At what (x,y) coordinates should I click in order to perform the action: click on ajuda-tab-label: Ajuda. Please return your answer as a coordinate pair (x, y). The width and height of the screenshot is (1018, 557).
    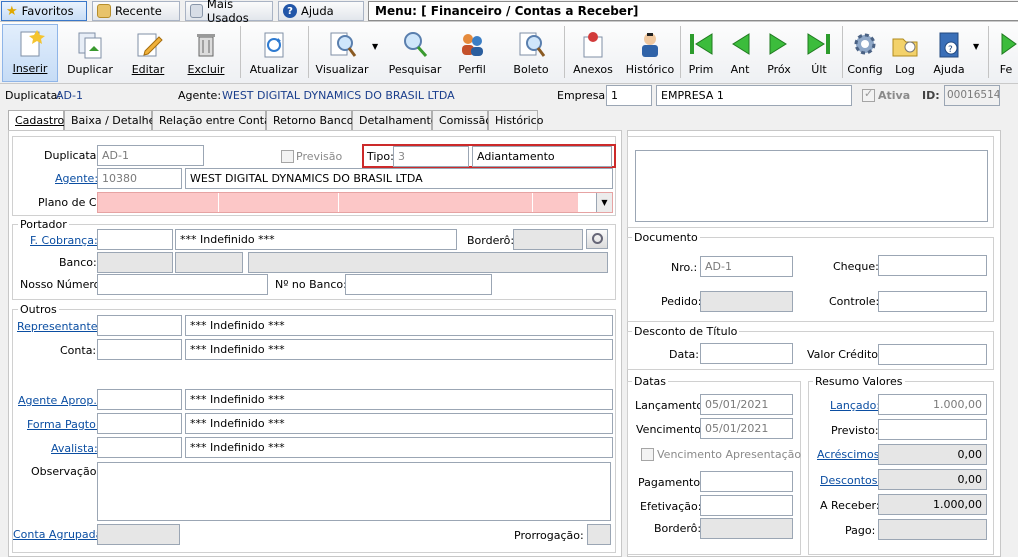
    Looking at the image, I should click on (317, 11).